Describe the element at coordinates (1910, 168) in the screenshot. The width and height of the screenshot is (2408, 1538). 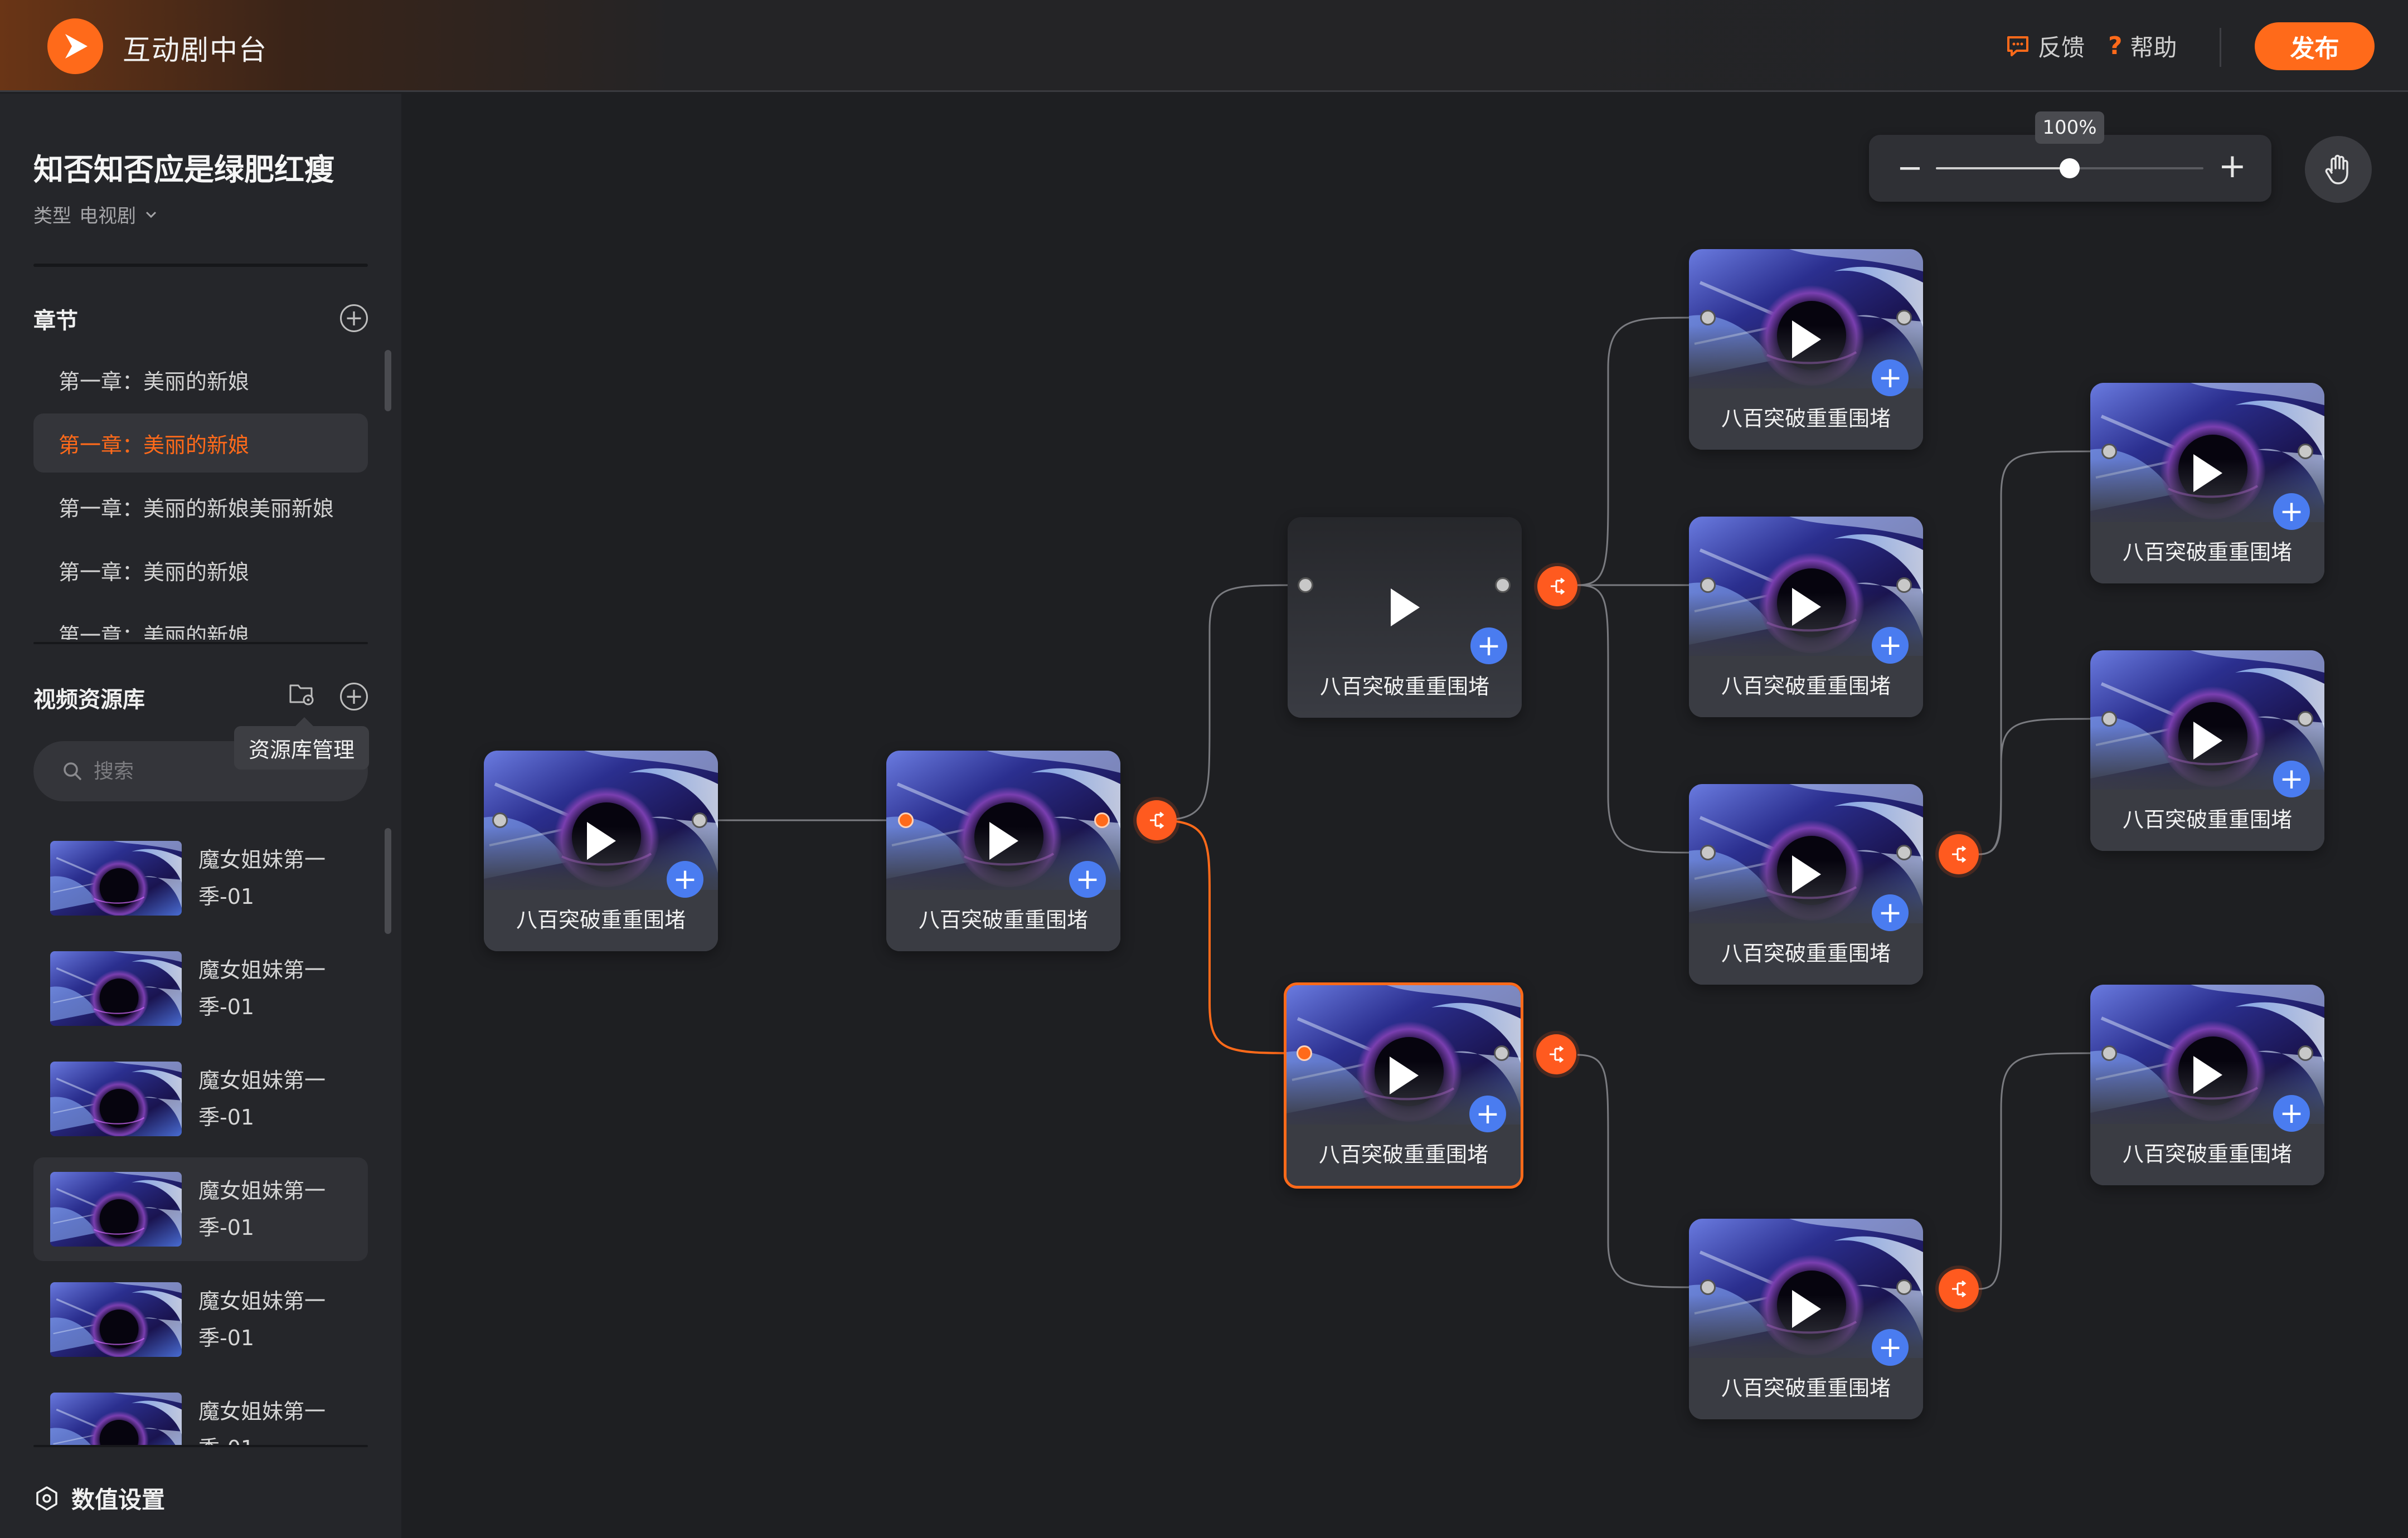
I see `zoom-out-button: −` at that location.